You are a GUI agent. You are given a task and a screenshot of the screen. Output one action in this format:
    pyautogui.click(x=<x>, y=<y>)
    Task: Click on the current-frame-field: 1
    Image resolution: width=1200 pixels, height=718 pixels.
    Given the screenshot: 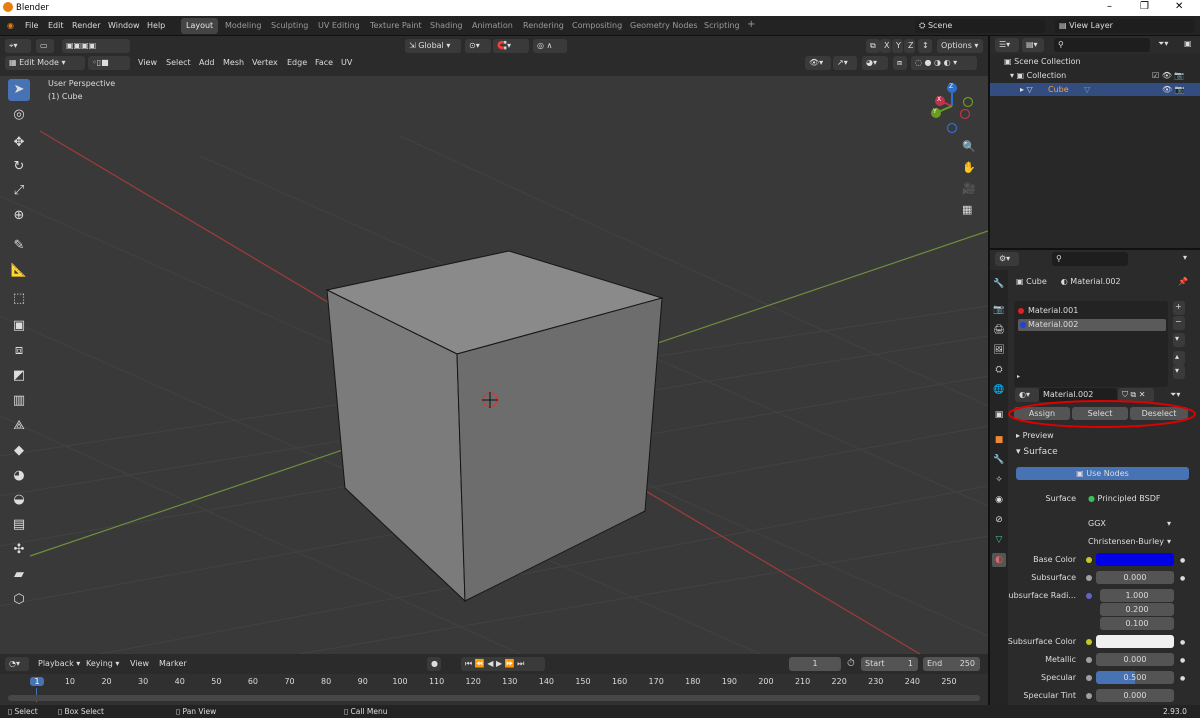 What is the action you would take?
    pyautogui.click(x=815, y=664)
    